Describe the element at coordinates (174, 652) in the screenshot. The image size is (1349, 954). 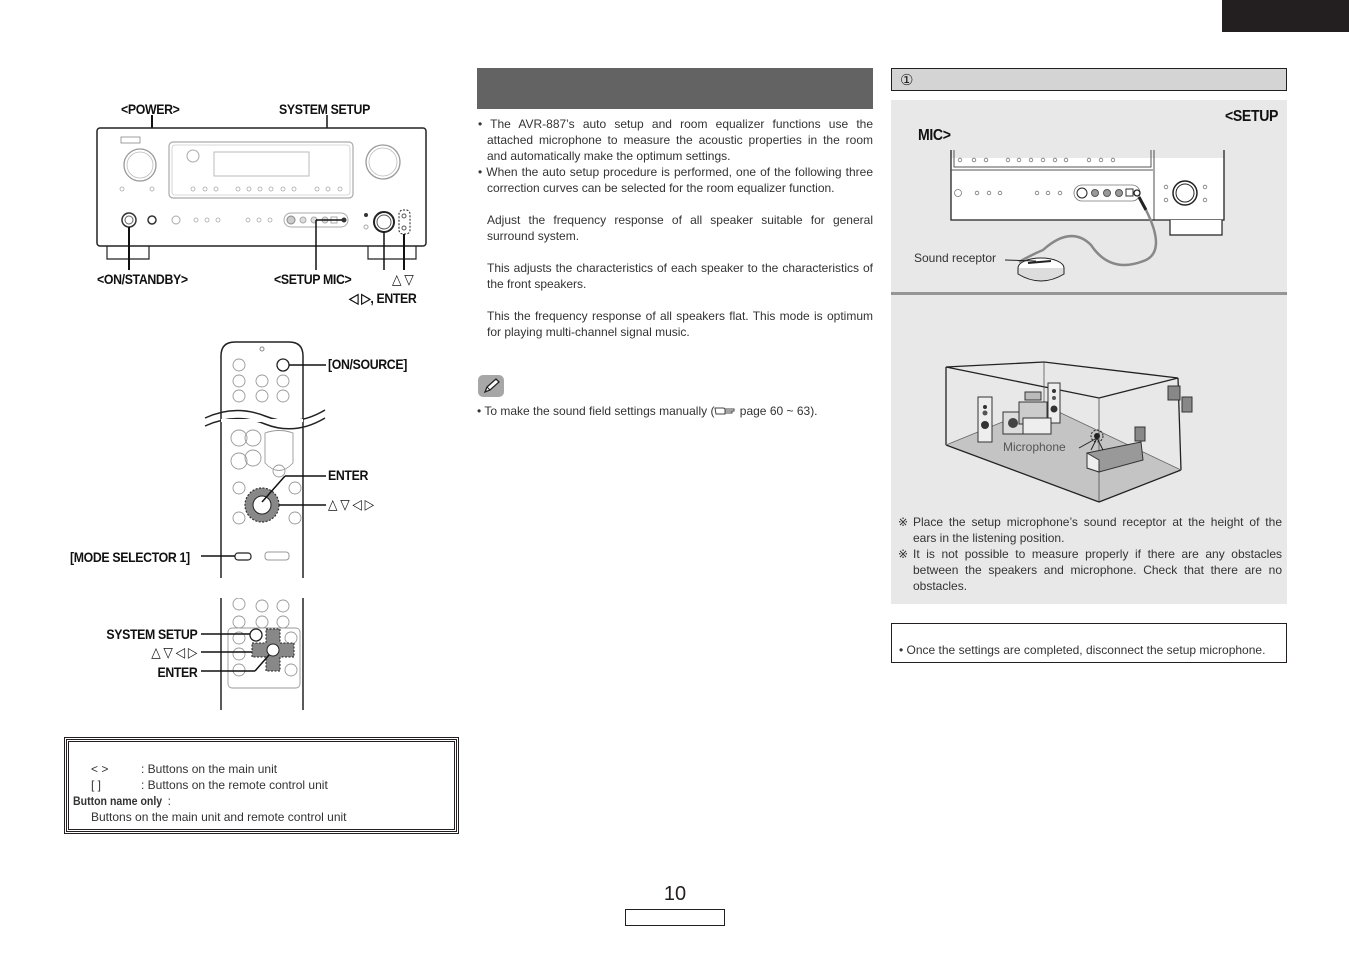
I see `arrows-remote-label: △ ▽ ◁ ▷` at that location.